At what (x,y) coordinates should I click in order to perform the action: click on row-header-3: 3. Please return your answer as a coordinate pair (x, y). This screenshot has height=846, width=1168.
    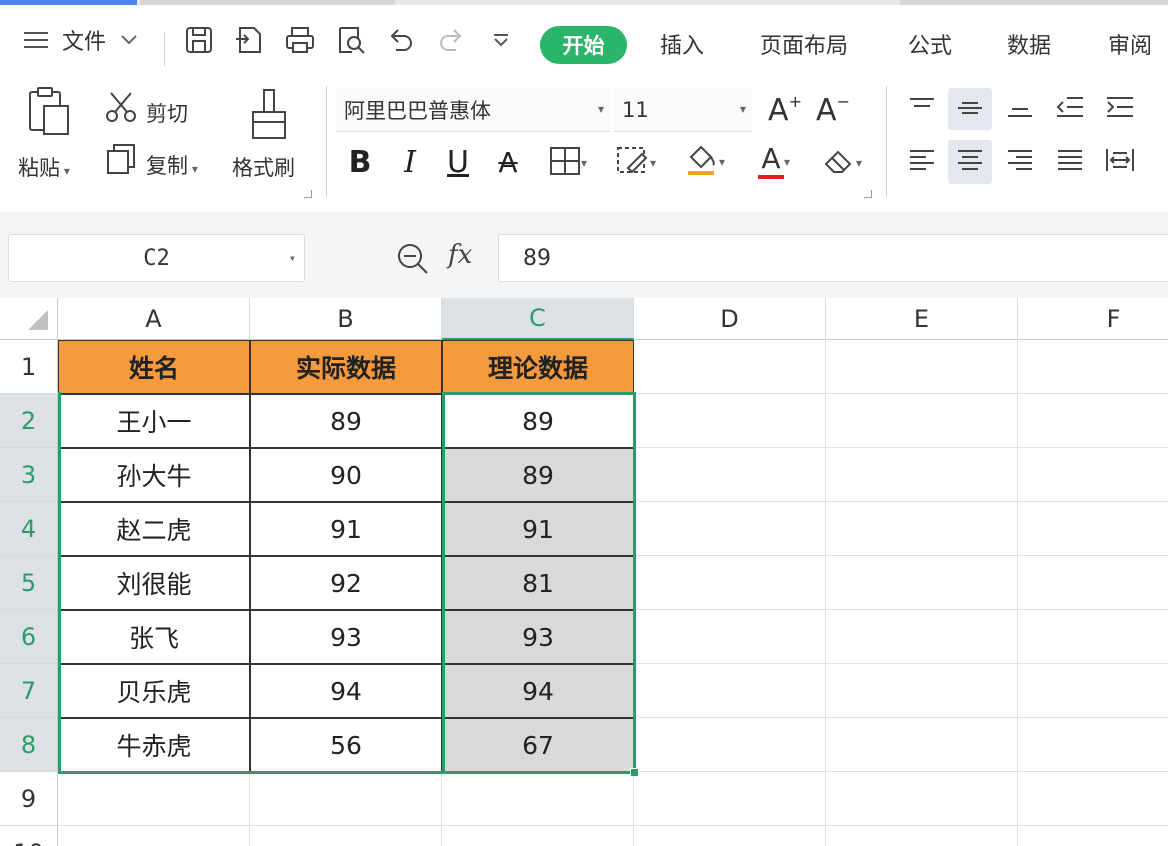
    Looking at the image, I should click on (29, 475).